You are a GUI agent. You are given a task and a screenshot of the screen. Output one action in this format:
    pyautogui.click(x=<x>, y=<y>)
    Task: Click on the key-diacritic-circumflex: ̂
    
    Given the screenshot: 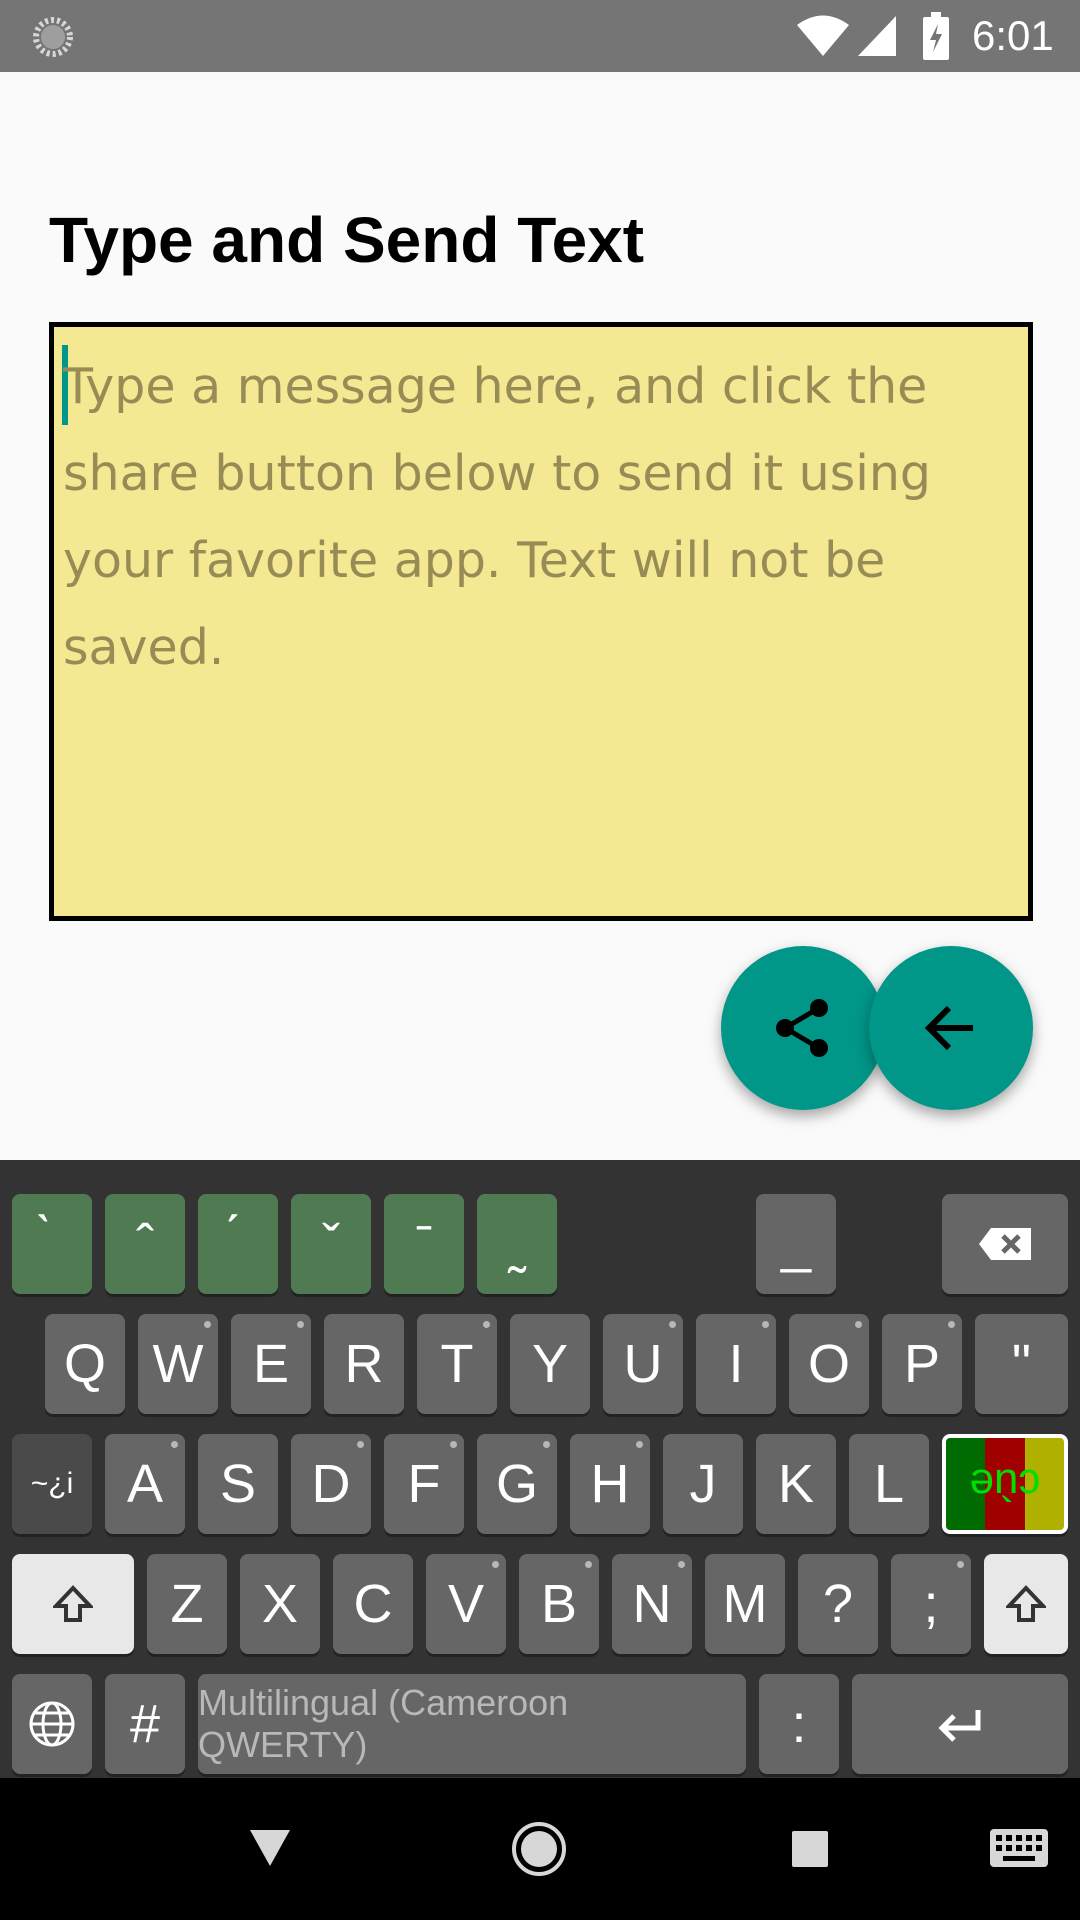 What is the action you would take?
    pyautogui.click(x=145, y=1244)
    